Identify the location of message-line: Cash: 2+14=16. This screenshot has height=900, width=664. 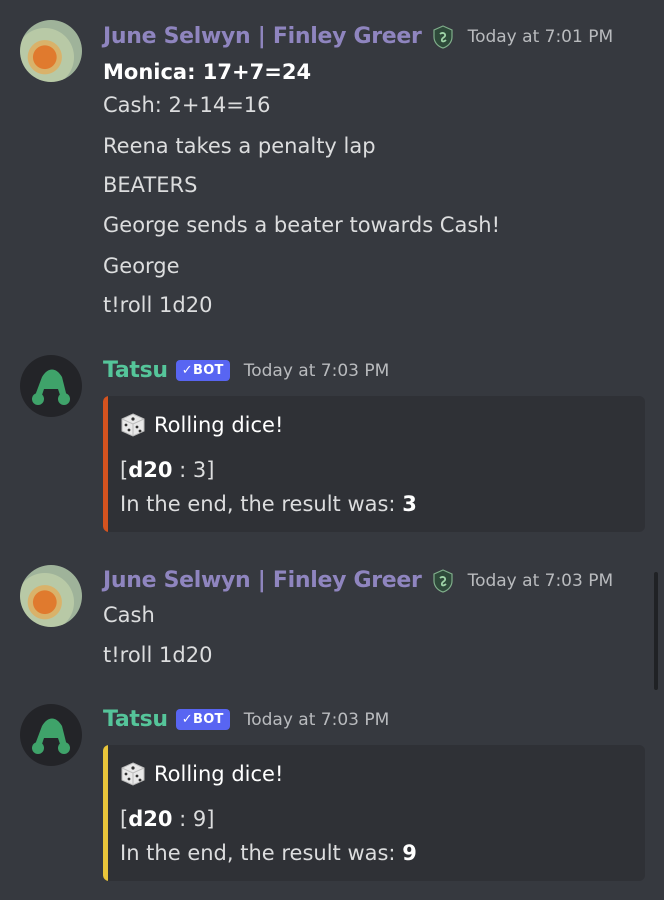
(187, 105).